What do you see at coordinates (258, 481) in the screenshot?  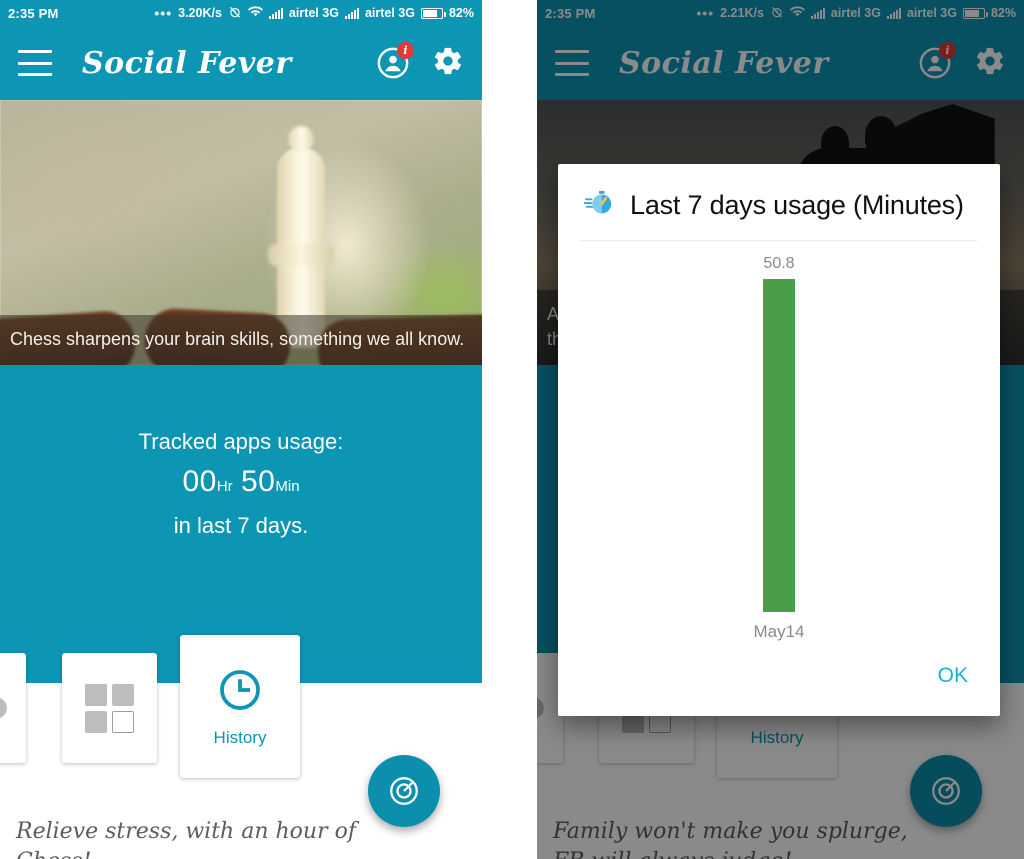 I see `usage-minutes: 50` at bounding box center [258, 481].